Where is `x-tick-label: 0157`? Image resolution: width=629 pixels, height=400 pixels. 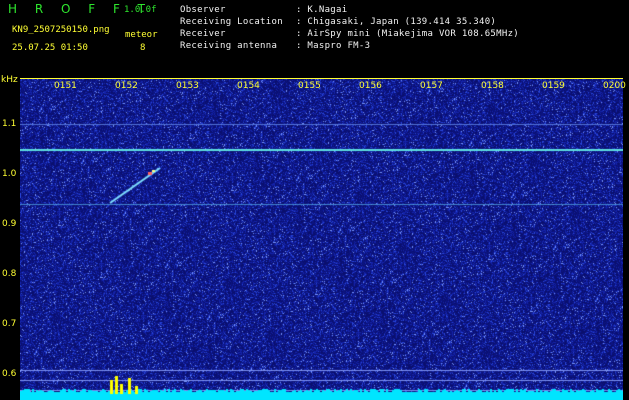
x-tick-label: 0157 is located at coordinates (431, 86).